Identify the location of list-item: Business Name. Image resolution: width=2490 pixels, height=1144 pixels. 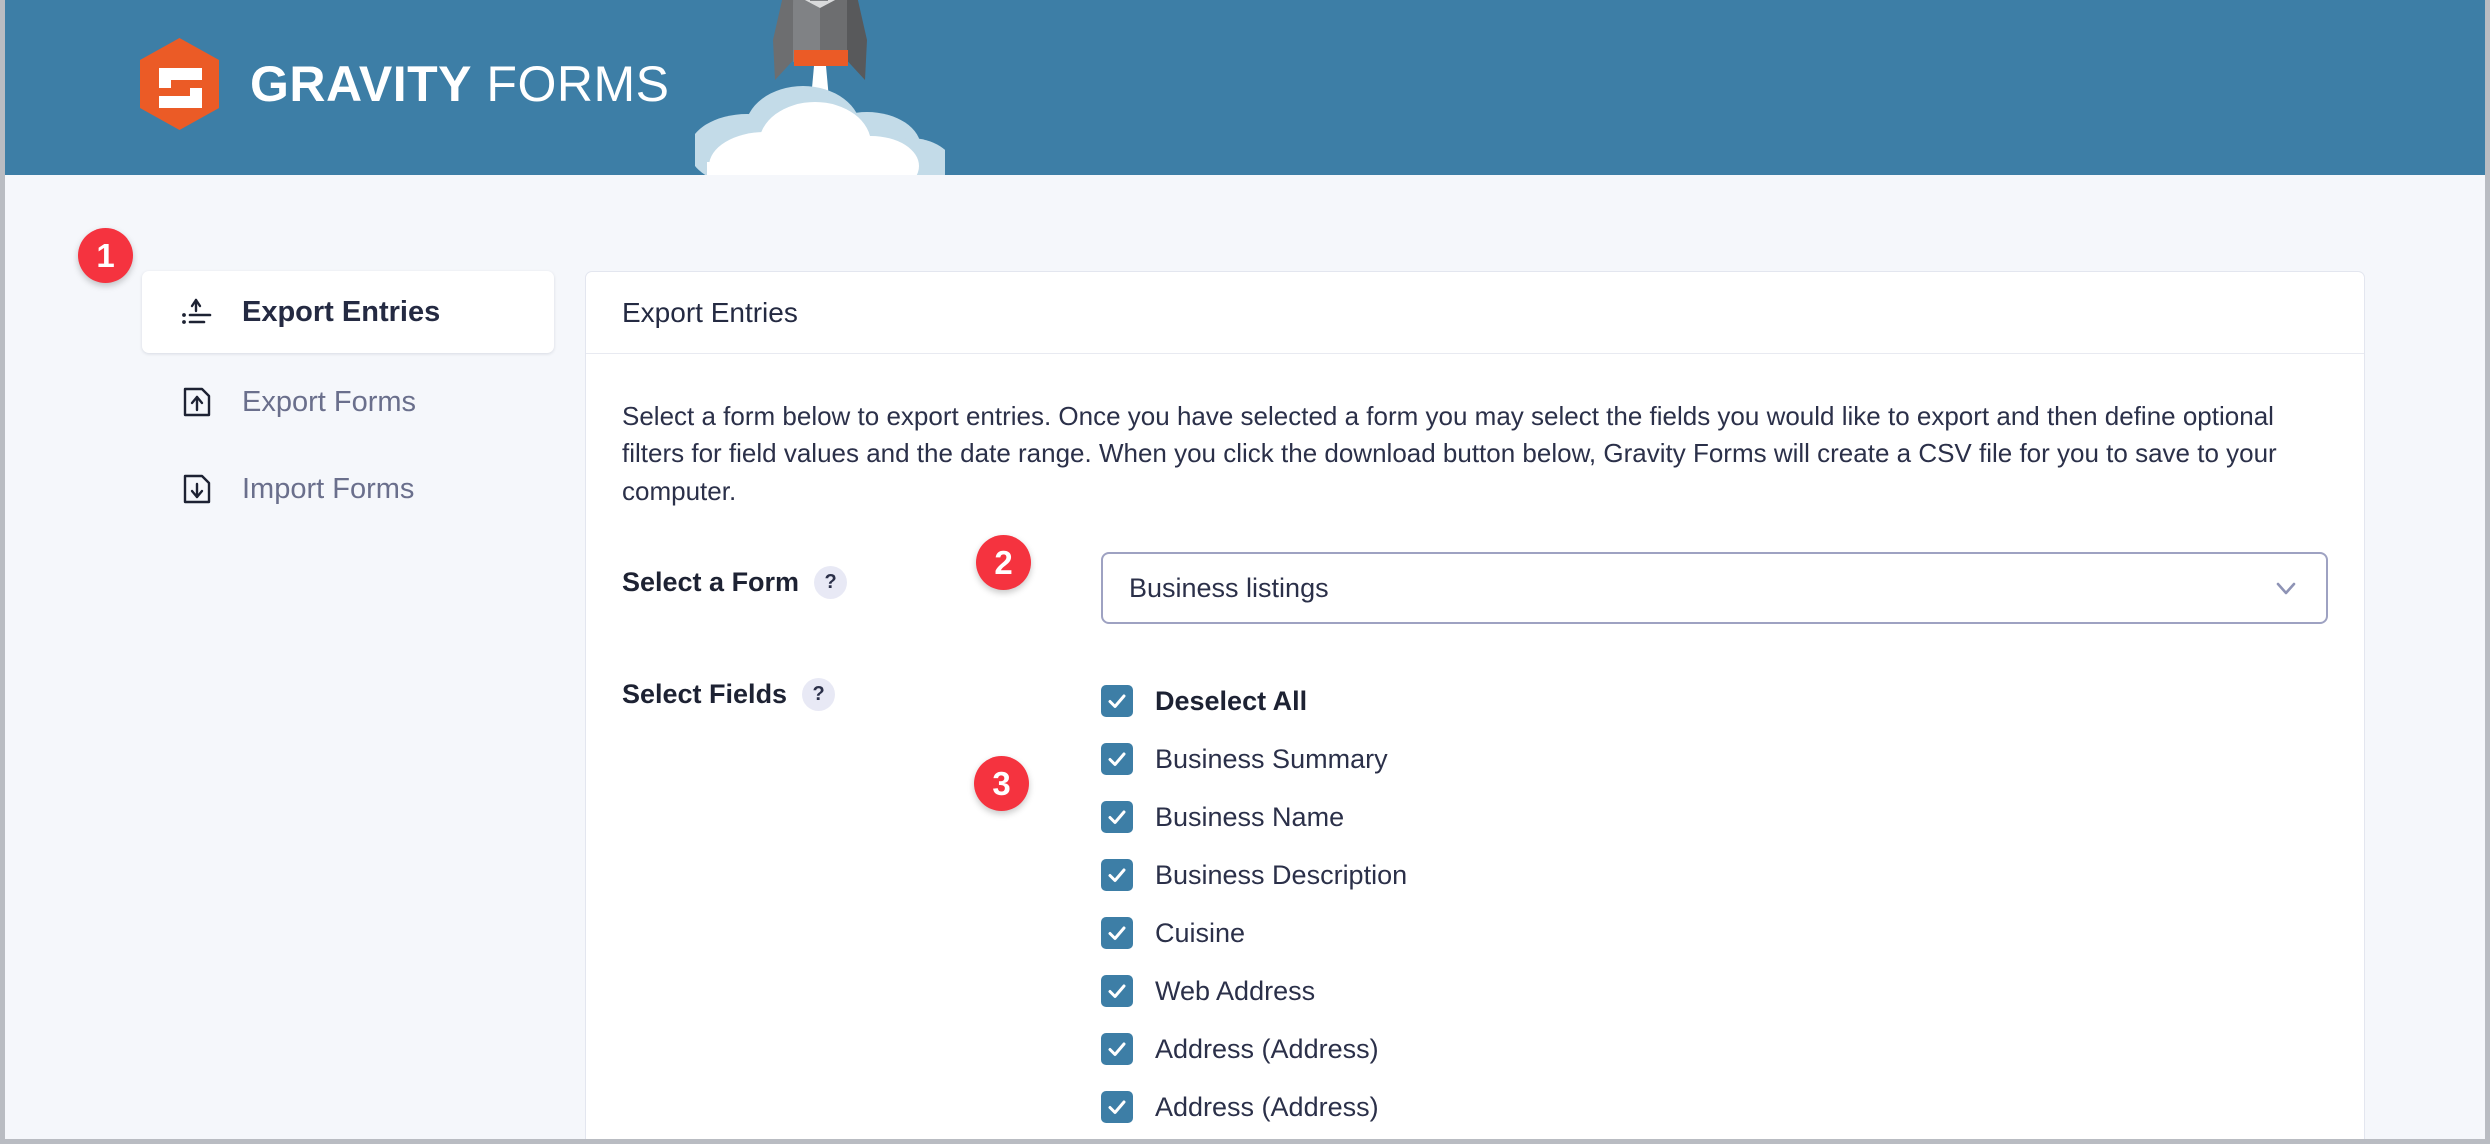
(1714, 817).